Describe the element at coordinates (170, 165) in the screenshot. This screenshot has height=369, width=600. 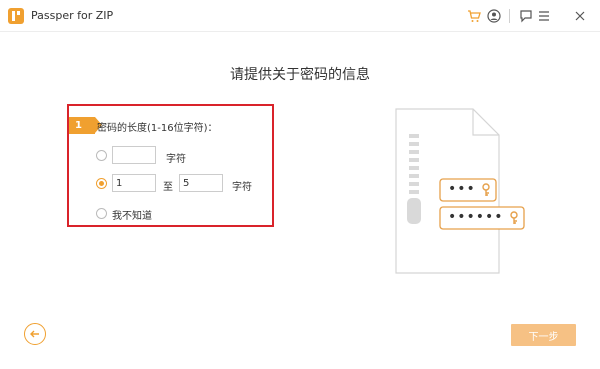
I see `password-length-panel: 1 密码的长度(1-16位字符)： 字符 至 字符 我不知道` at that location.